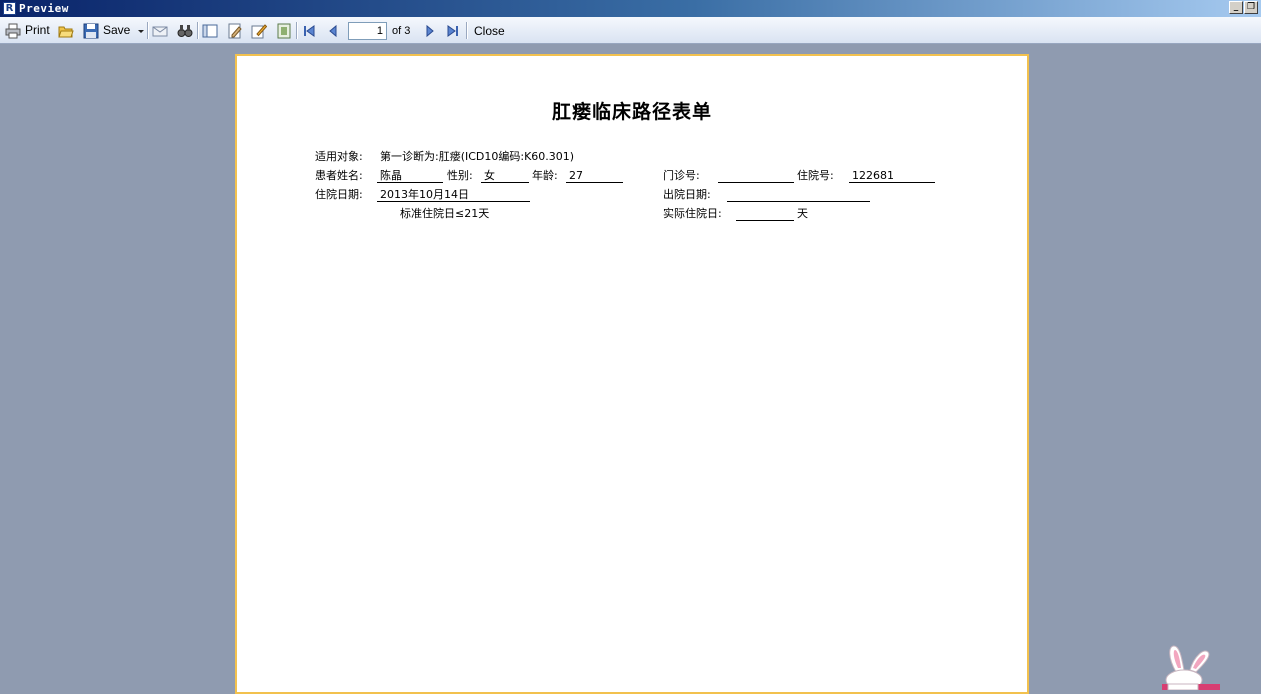 This screenshot has height=694, width=1261. Describe the element at coordinates (802, 213) in the screenshot. I see `actual-stay-unit: 天` at that location.